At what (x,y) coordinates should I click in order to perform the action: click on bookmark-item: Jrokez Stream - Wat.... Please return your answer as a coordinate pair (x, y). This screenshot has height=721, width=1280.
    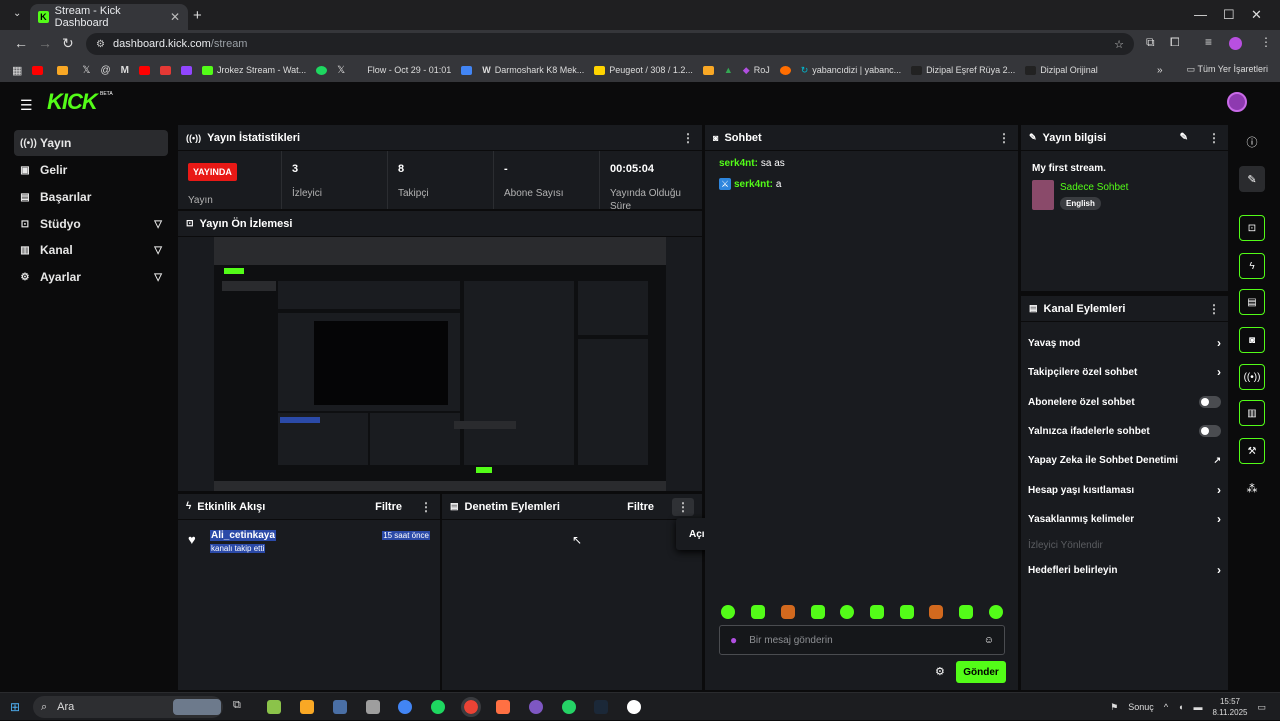
    Looking at the image, I should click on (253, 70).